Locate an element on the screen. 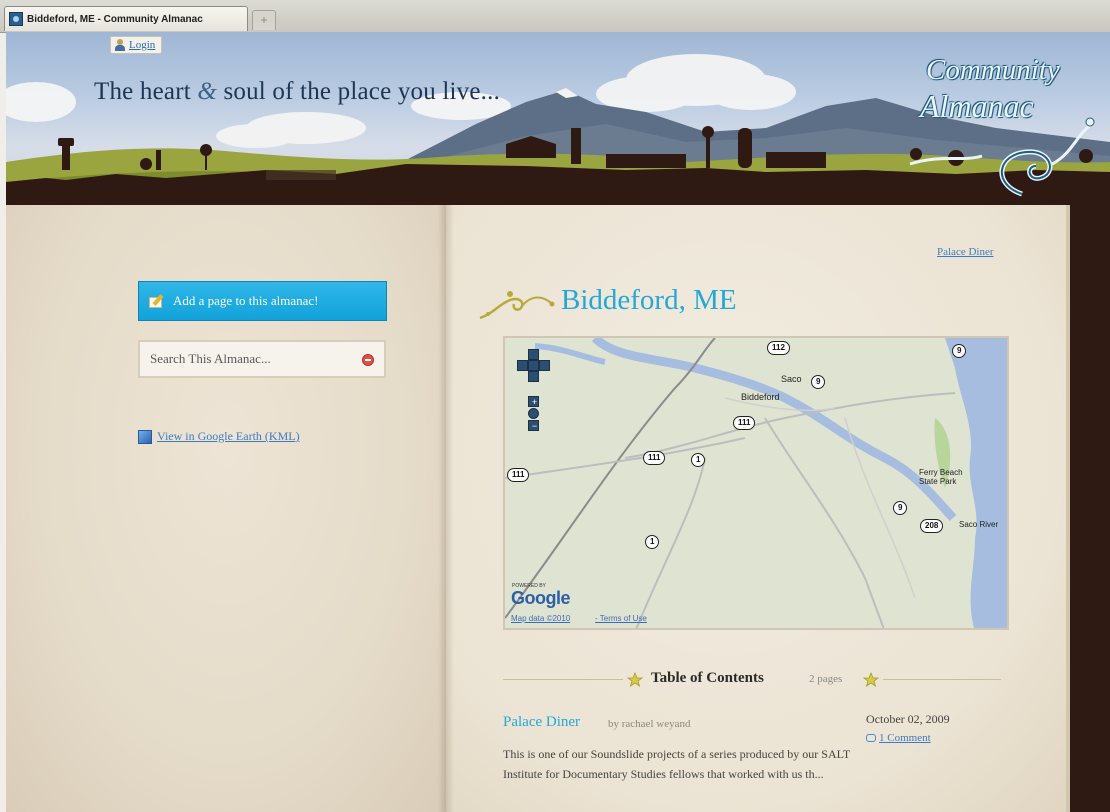 This screenshot has height=812, width=1110. zoom-slider-handle is located at coordinates (533, 413).